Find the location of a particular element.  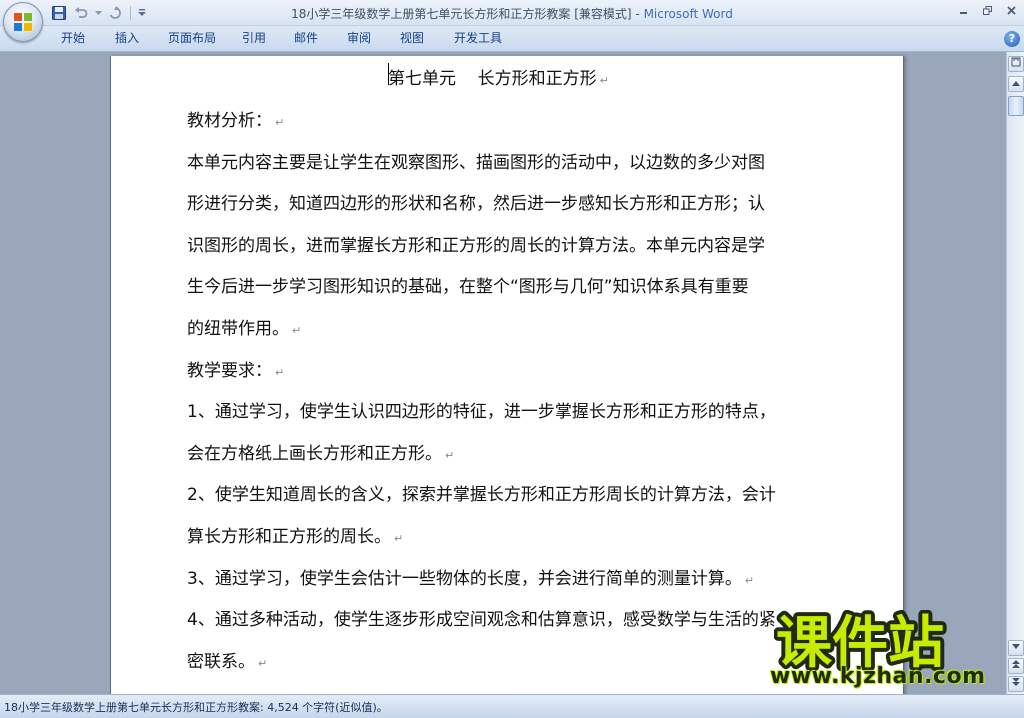

ribbon-tab-bar: 开始 插入 页面布局 引用 邮件 审阅 视图 开发工具 ? is located at coordinates (512, 39).